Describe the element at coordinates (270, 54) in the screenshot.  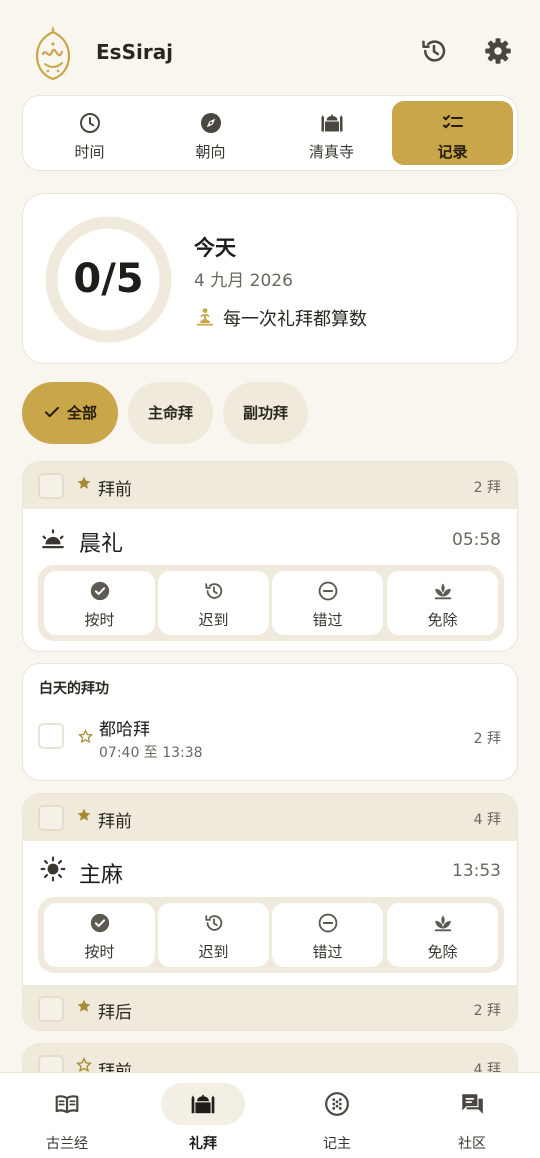
I see `app-header: EsSiraj` at that location.